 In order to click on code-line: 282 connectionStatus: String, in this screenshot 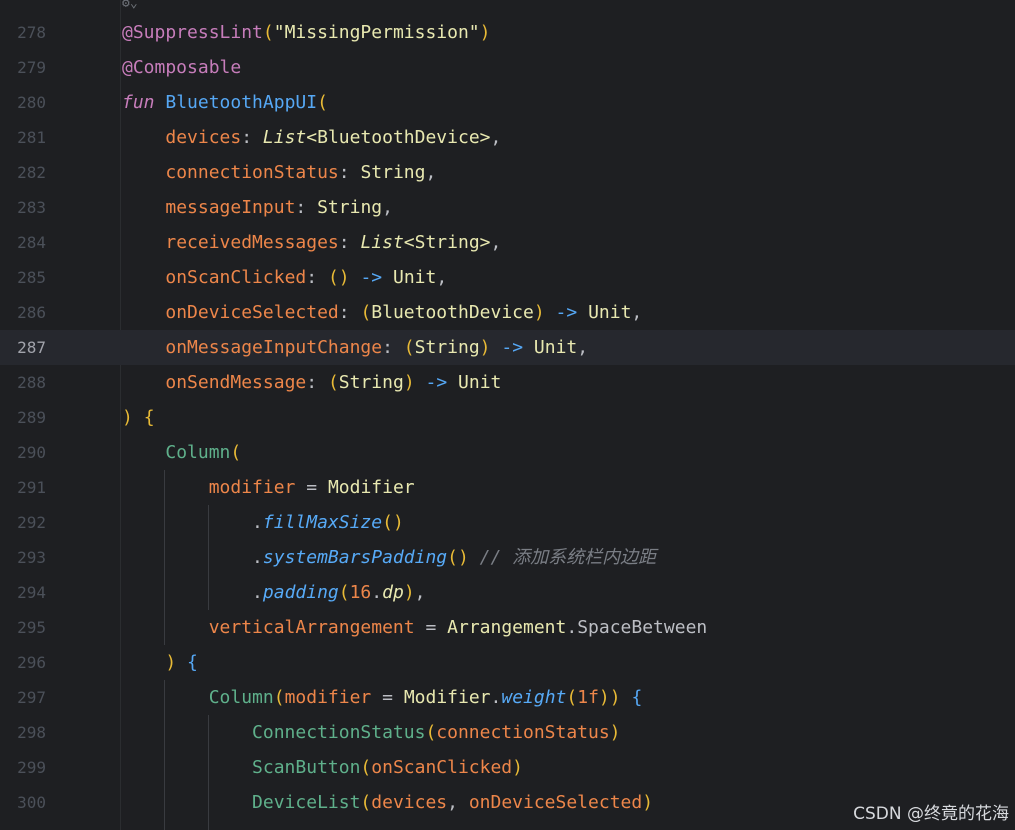, I will do `click(507, 172)`.